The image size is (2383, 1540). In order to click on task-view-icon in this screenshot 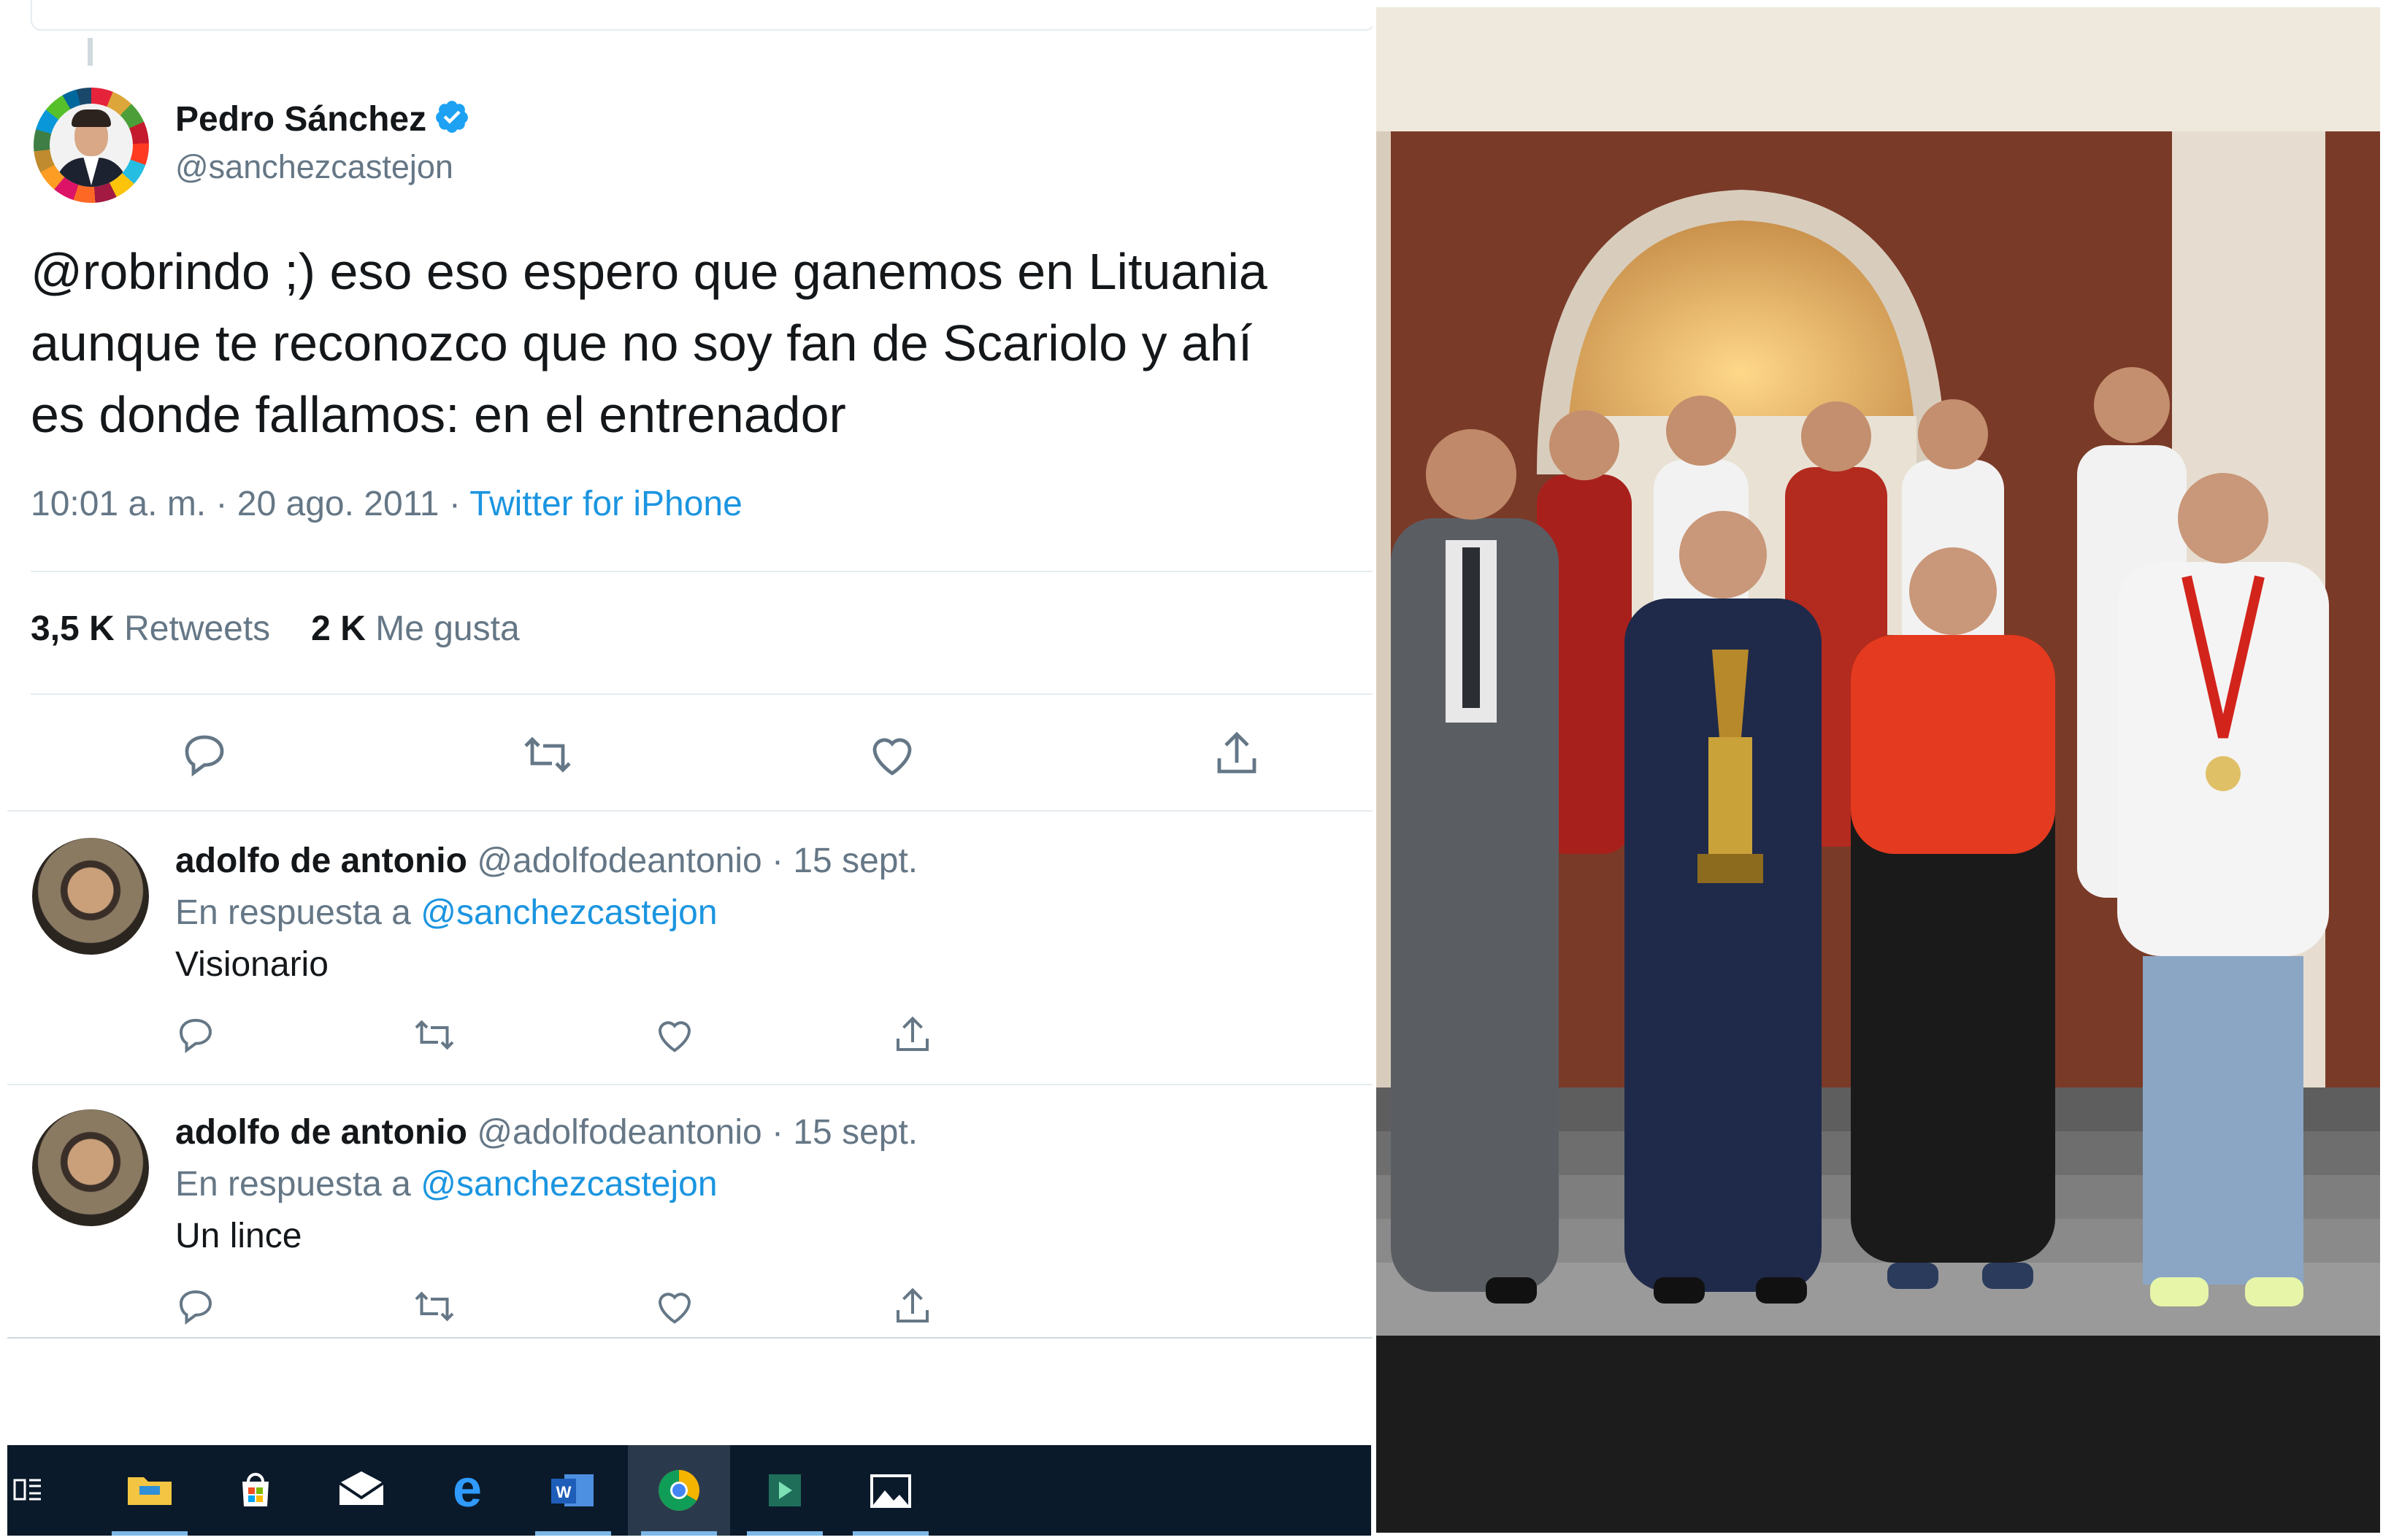, I will do `click(33, 1490)`.